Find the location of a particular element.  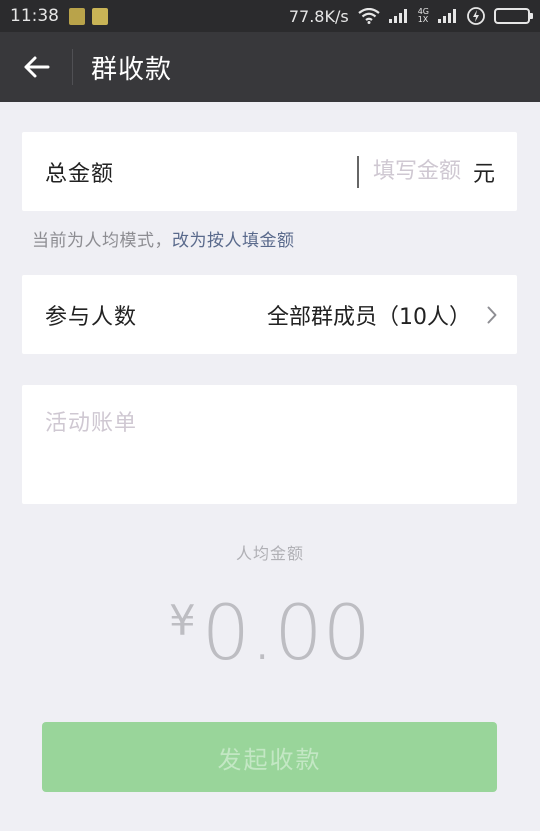

mode-hint-text: 当前为人均模式， is located at coordinates (102, 241).